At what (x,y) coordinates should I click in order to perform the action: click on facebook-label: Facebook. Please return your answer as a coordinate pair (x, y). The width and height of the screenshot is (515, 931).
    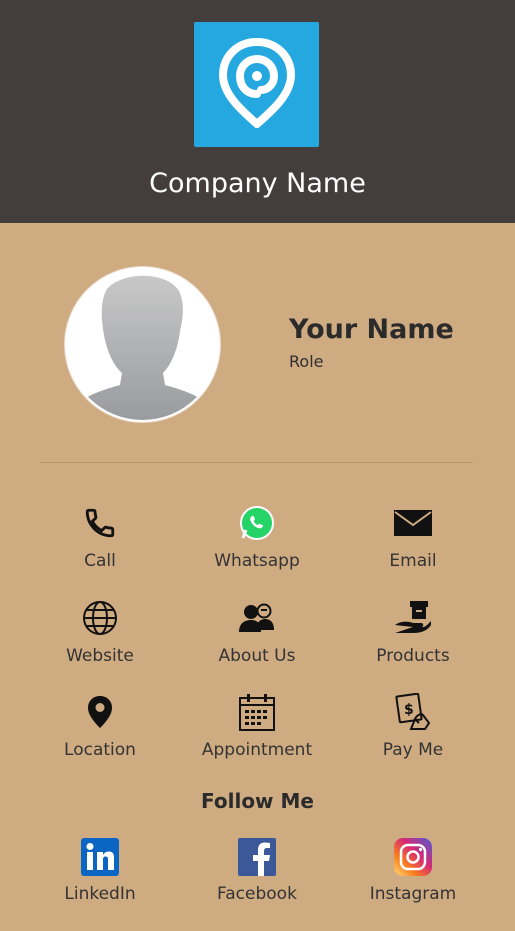
    Looking at the image, I should click on (257, 894).